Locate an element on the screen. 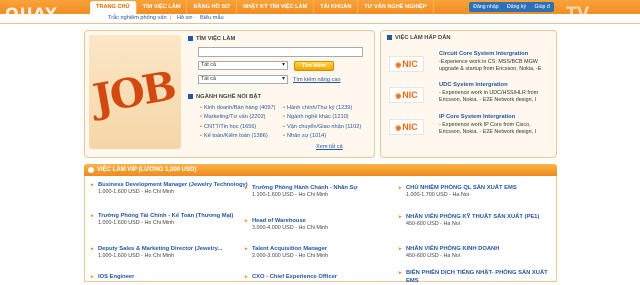 Image resolution: width=640 pixels, height=285 pixels. vip-job-title: IOS Engineer is located at coordinates (173, 277).